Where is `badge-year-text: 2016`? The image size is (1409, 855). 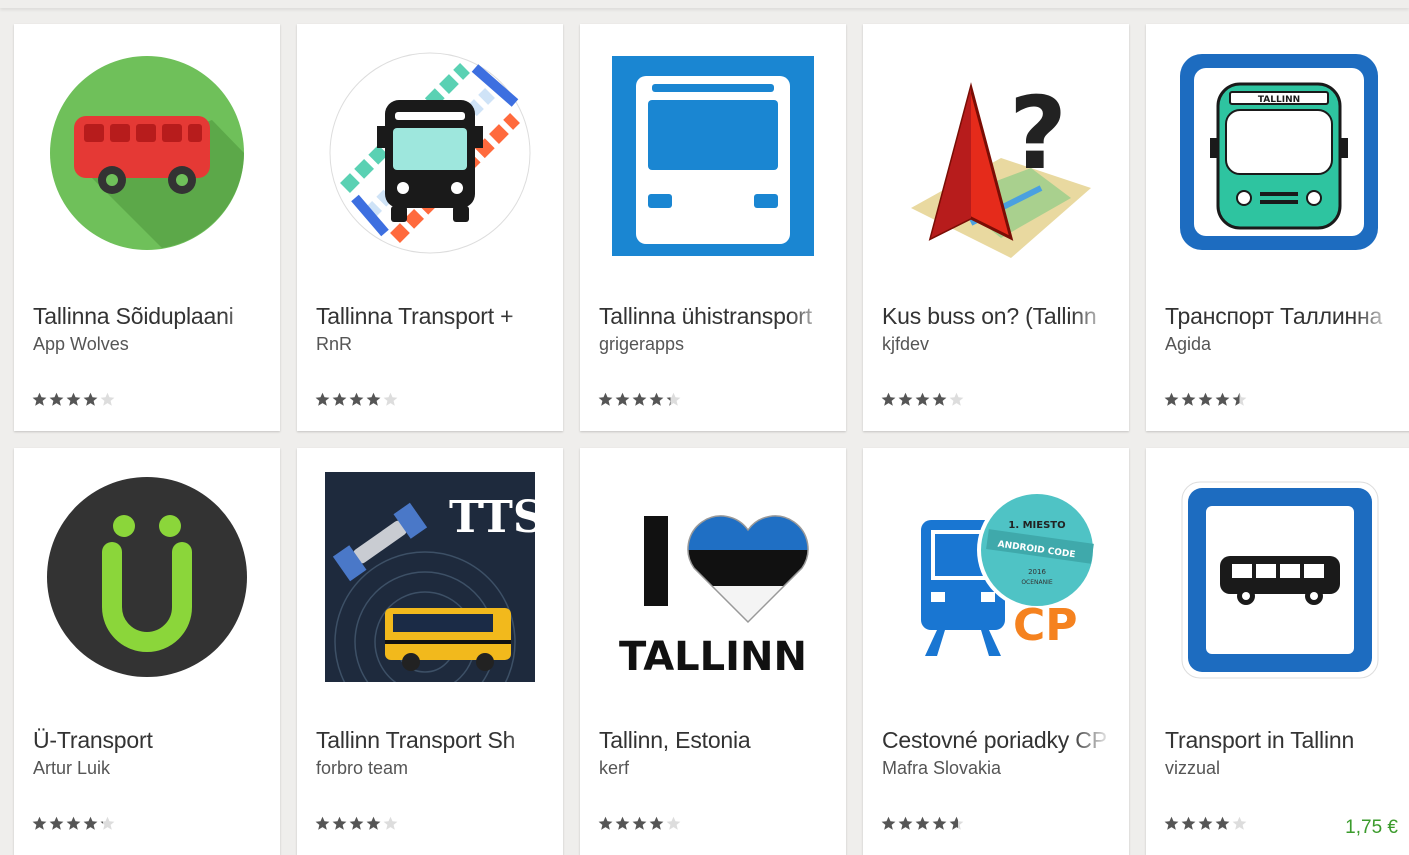 badge-year-text: 2016 is located at coordinates (1037, 572).